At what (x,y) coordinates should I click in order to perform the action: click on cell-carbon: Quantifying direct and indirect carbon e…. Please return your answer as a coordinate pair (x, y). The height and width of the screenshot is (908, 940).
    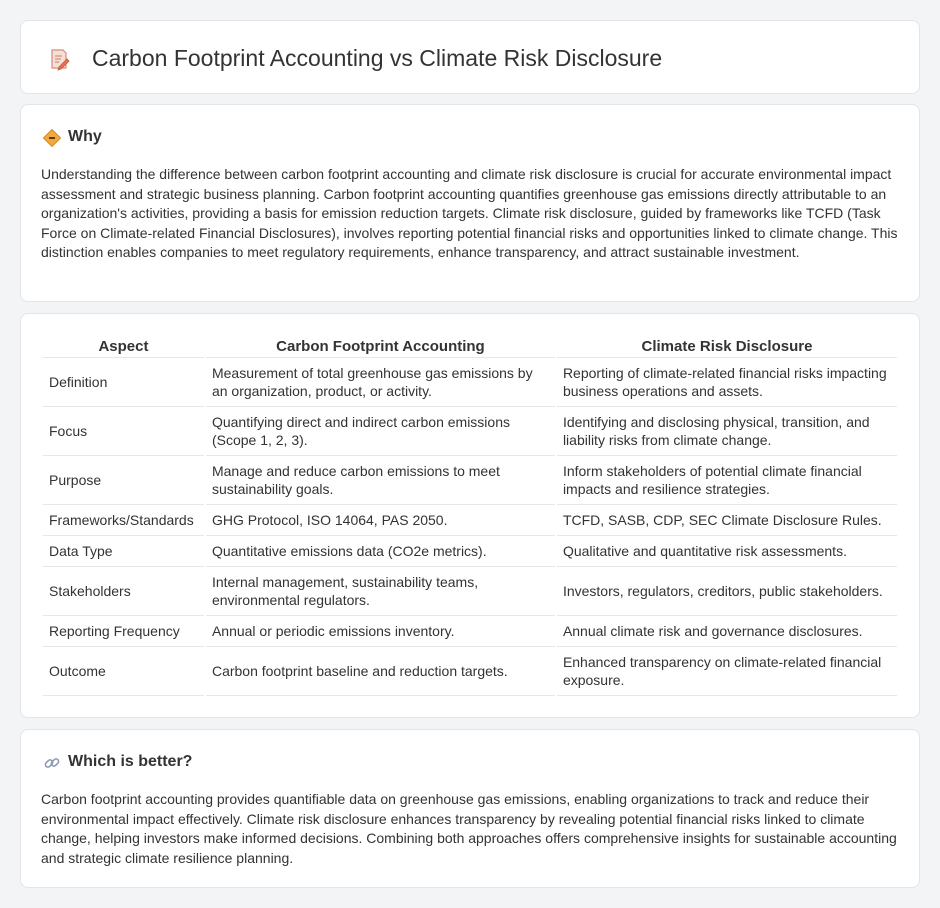
    Looking at the image, I should click on (380, 431).